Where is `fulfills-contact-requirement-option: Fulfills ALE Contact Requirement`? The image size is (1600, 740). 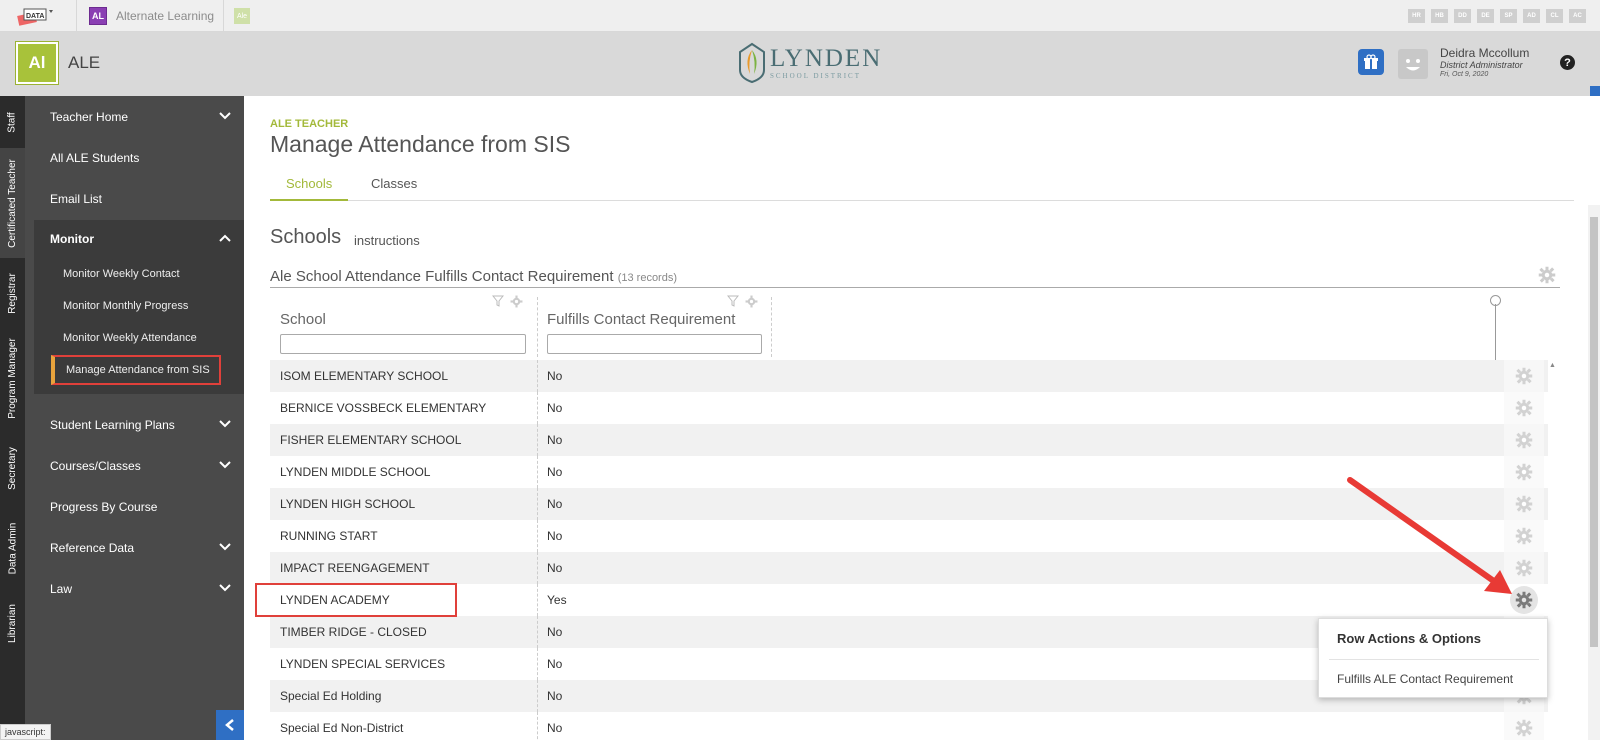 fulfills-contact-requirement-option: Fulfills ALE Contact Requirement is located at coordinates (1425, 679).